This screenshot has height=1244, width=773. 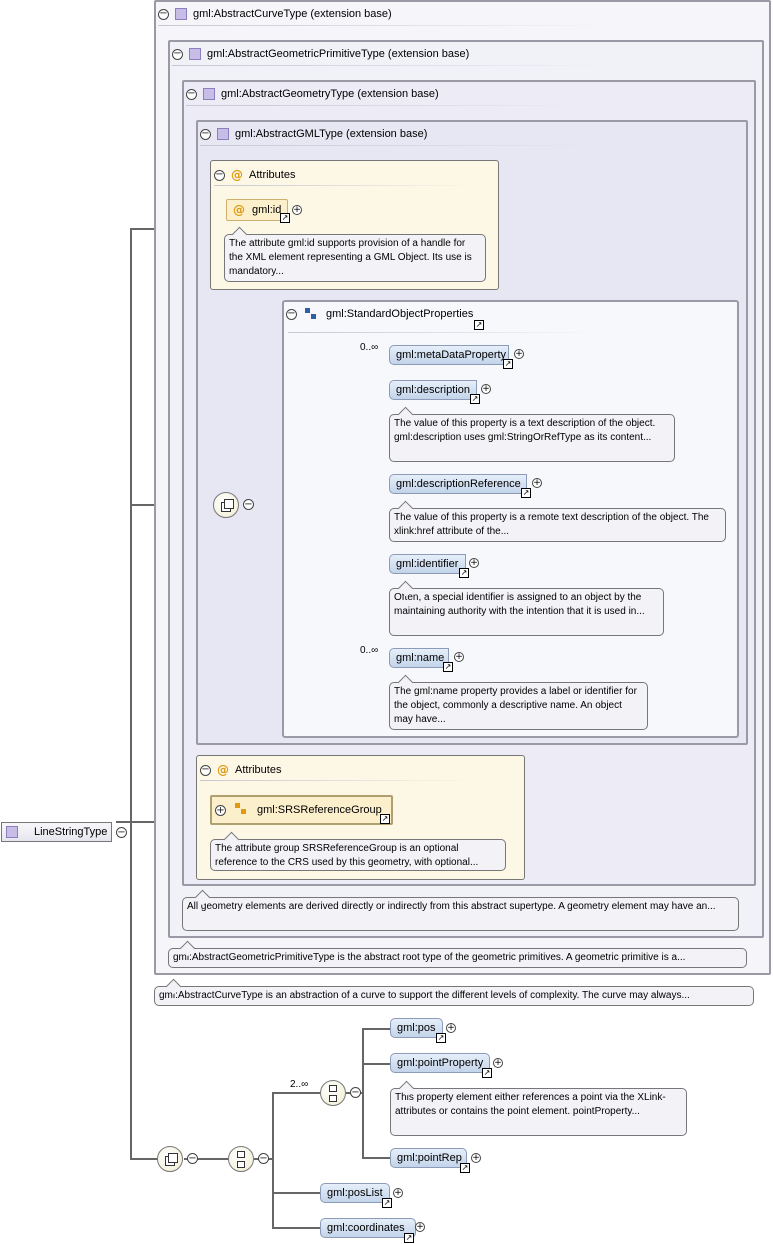 What do you see at coordinates (267, 210) in the screenshot?
I see `attribute-label: gml:id` at bounding box center [267, 210].